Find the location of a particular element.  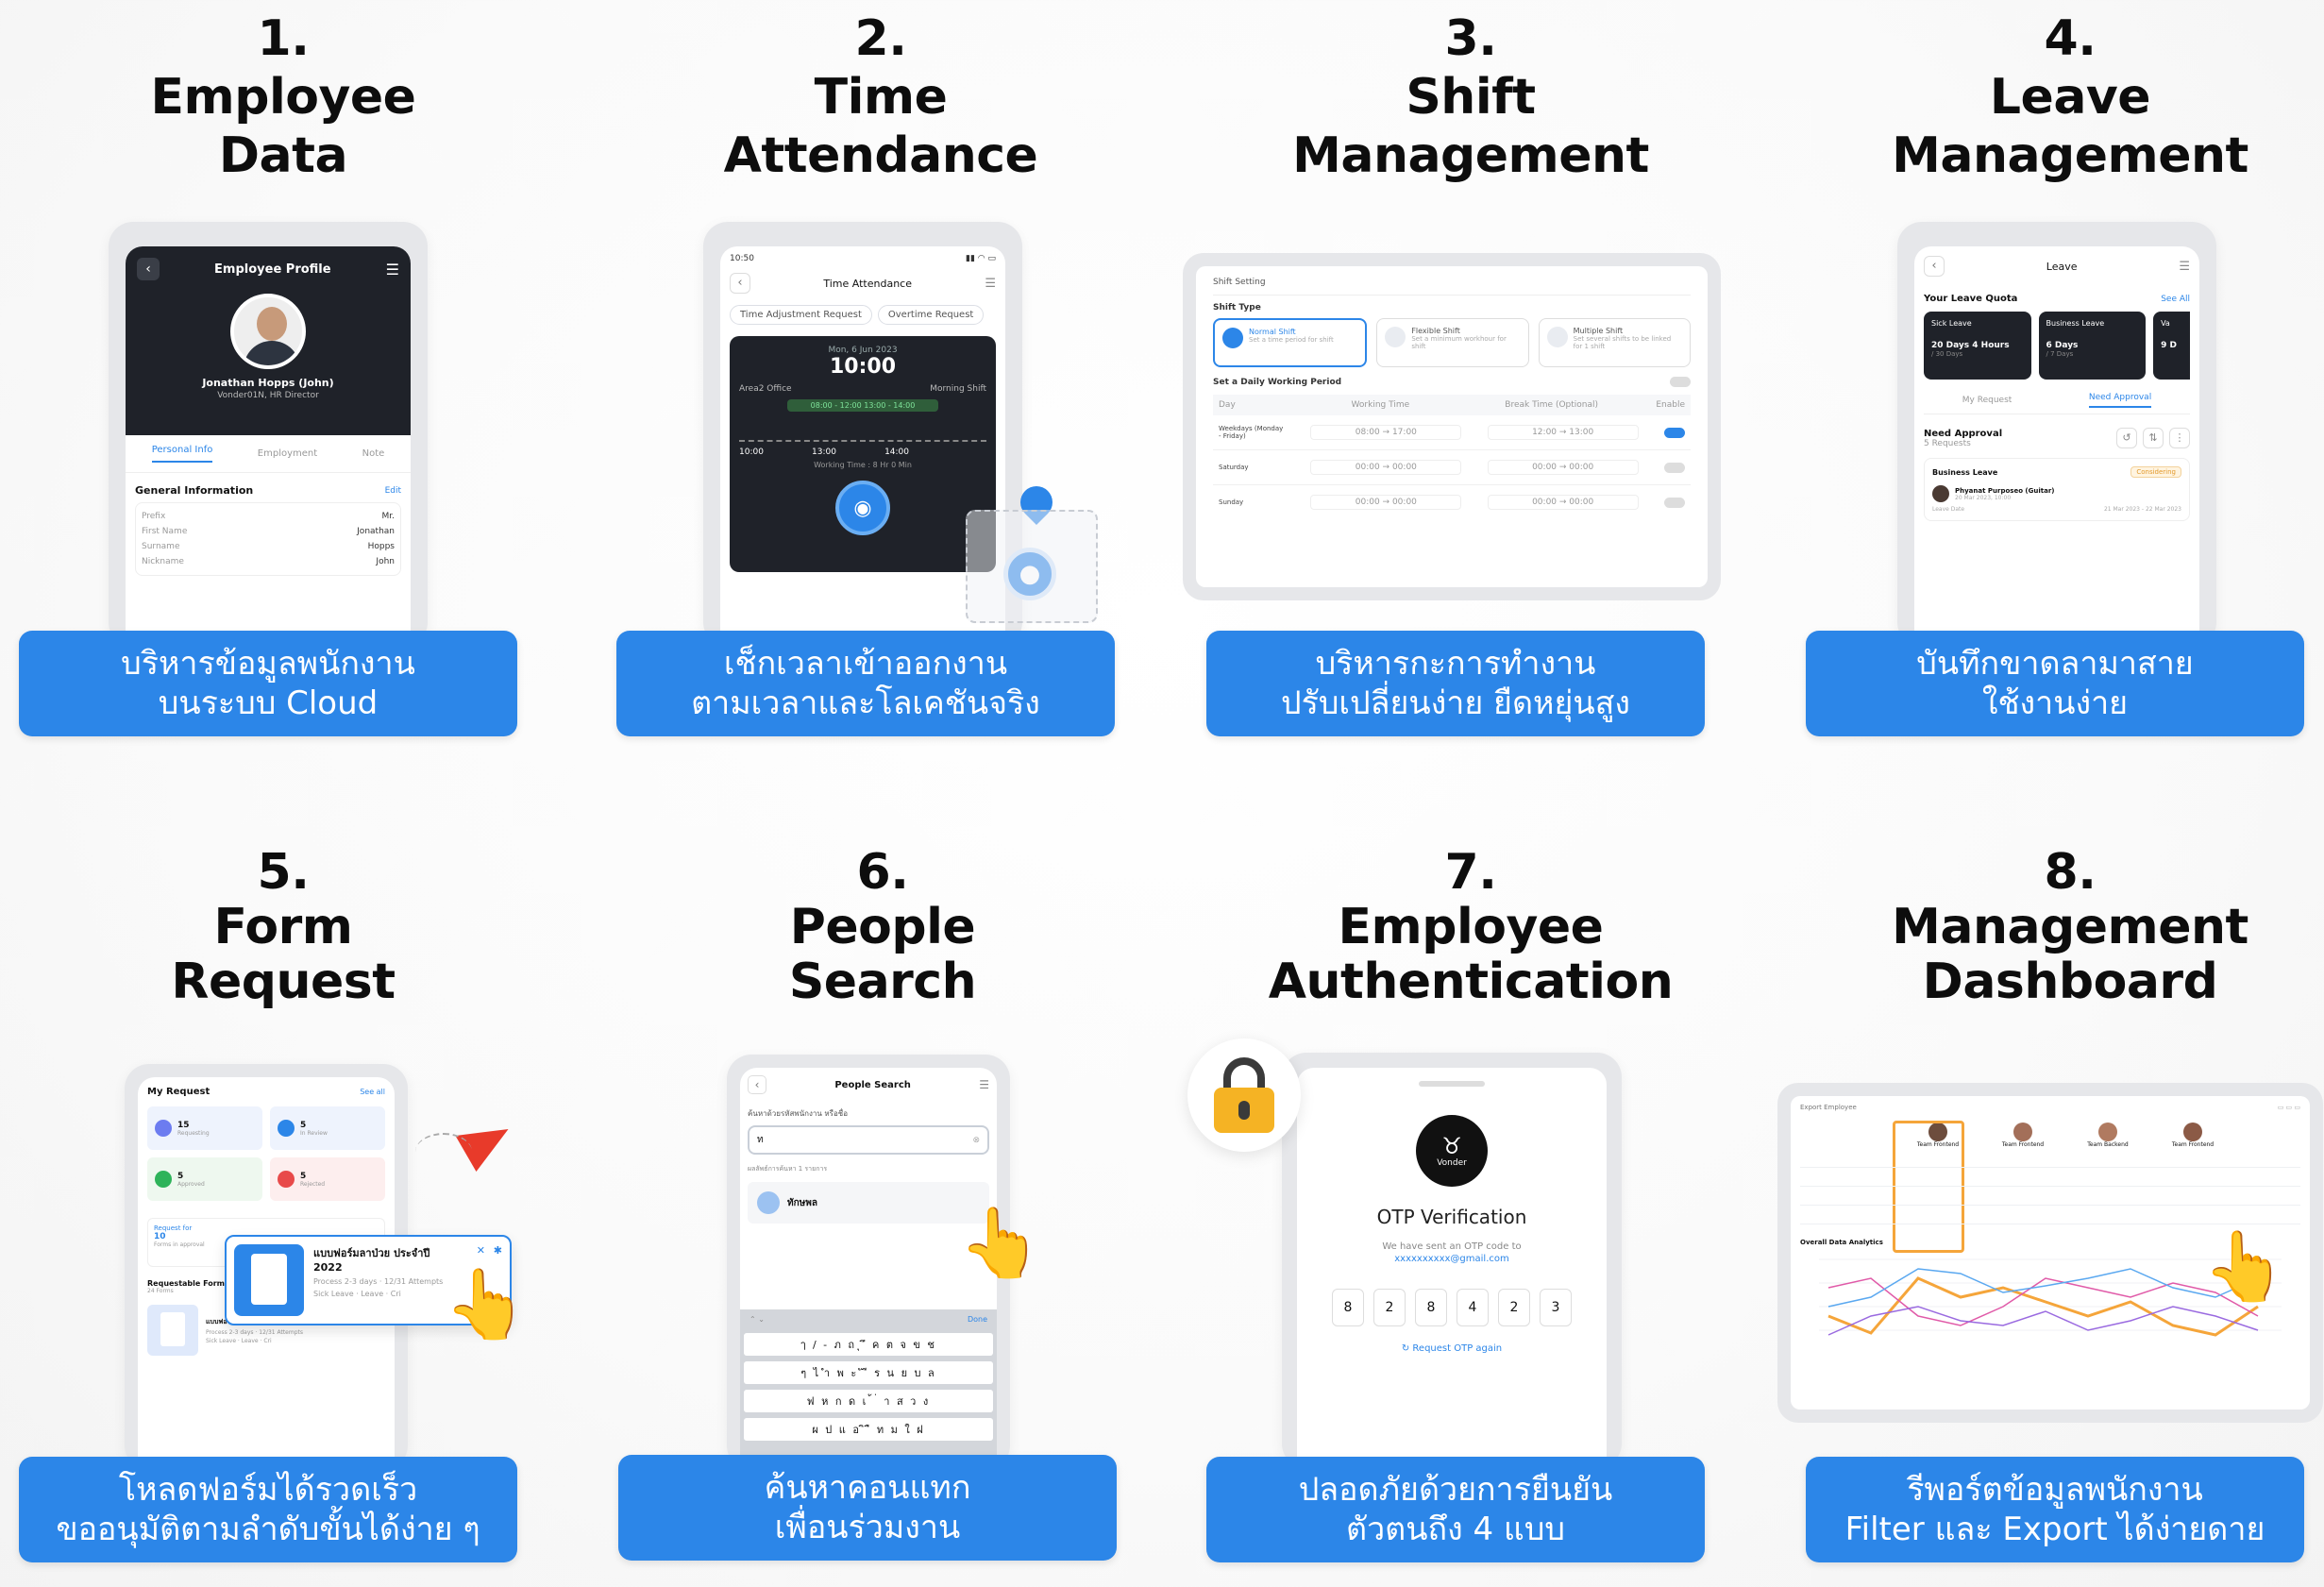

shift-label: Morning Shift is located at coordinates (958, 389).